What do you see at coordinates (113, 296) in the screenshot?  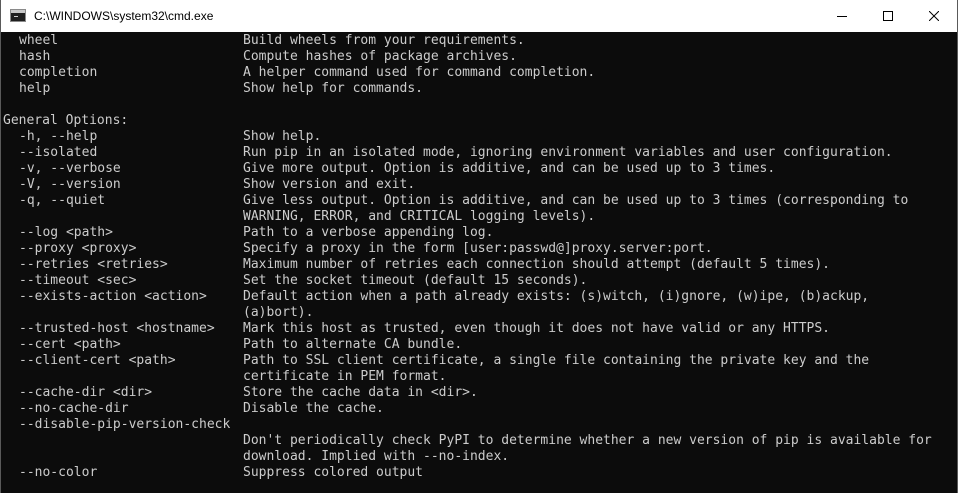 I see `option-flag: --exists-action <action>` at bounding box center [113, 296].